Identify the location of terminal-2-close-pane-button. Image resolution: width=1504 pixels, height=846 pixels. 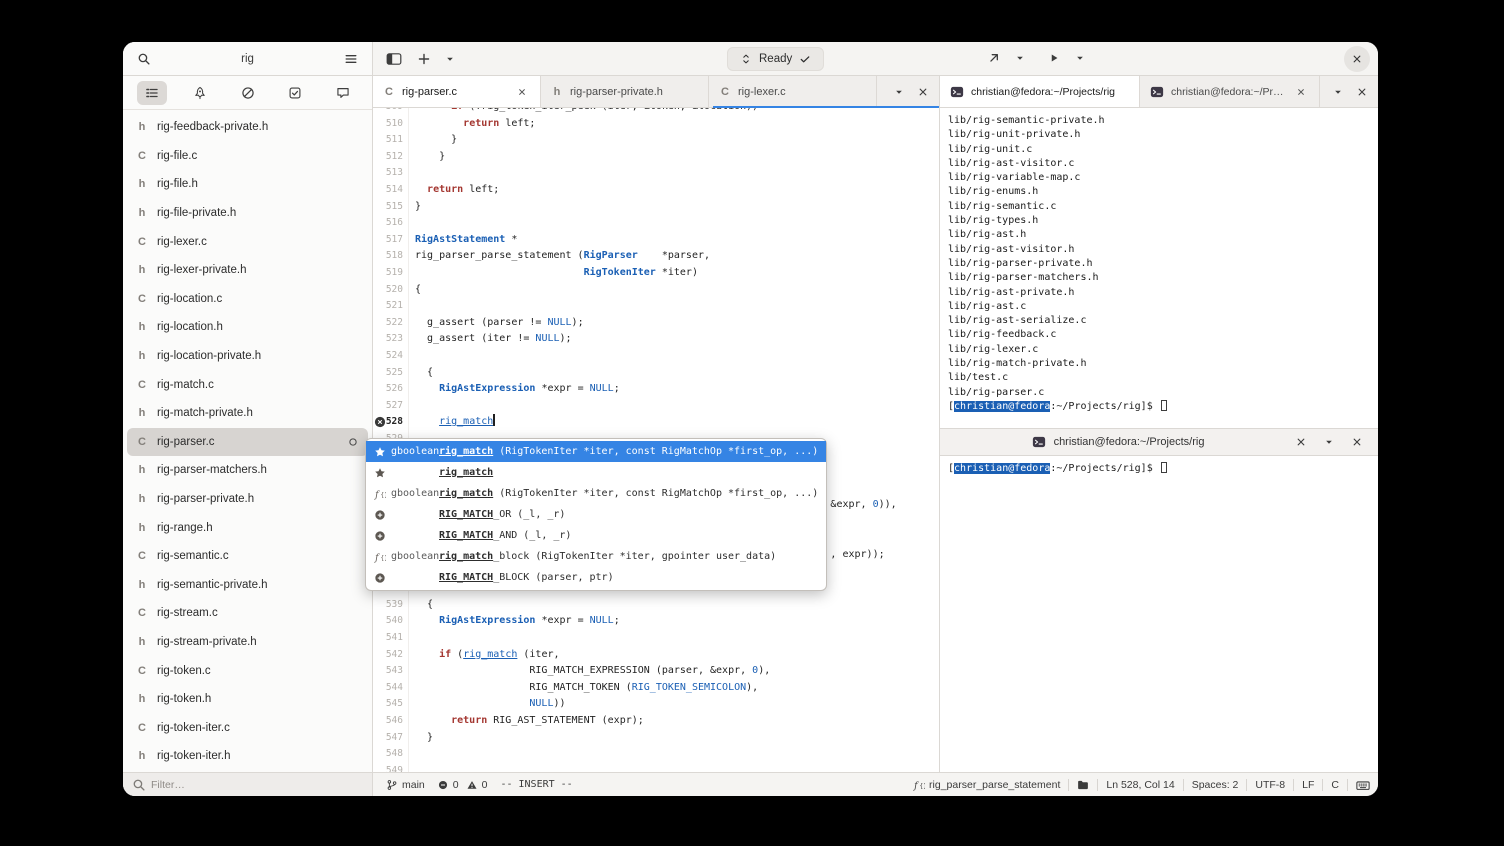
(1357, 442).